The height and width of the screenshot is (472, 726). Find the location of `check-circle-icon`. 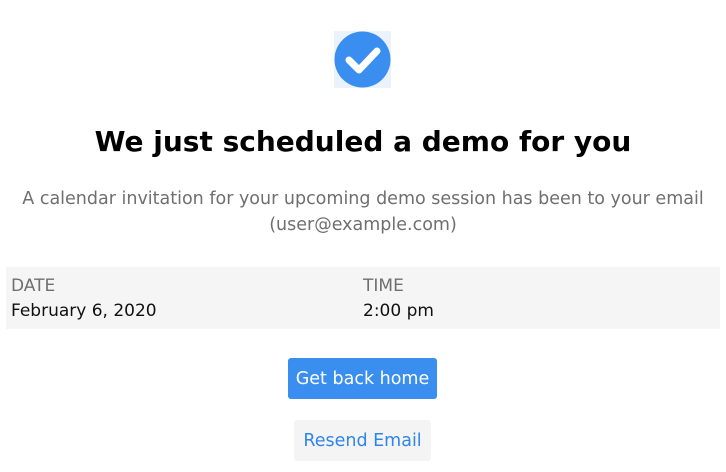

check-circle-icon is located at coordinates (362, 59).